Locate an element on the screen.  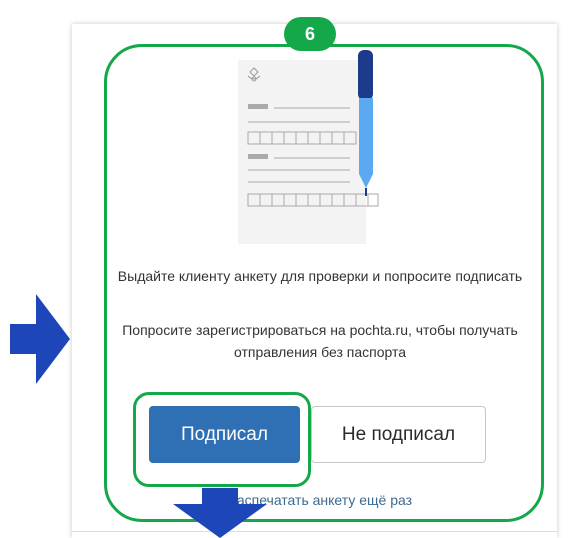
signed-button-highlight is located at coordinates (222, 439).